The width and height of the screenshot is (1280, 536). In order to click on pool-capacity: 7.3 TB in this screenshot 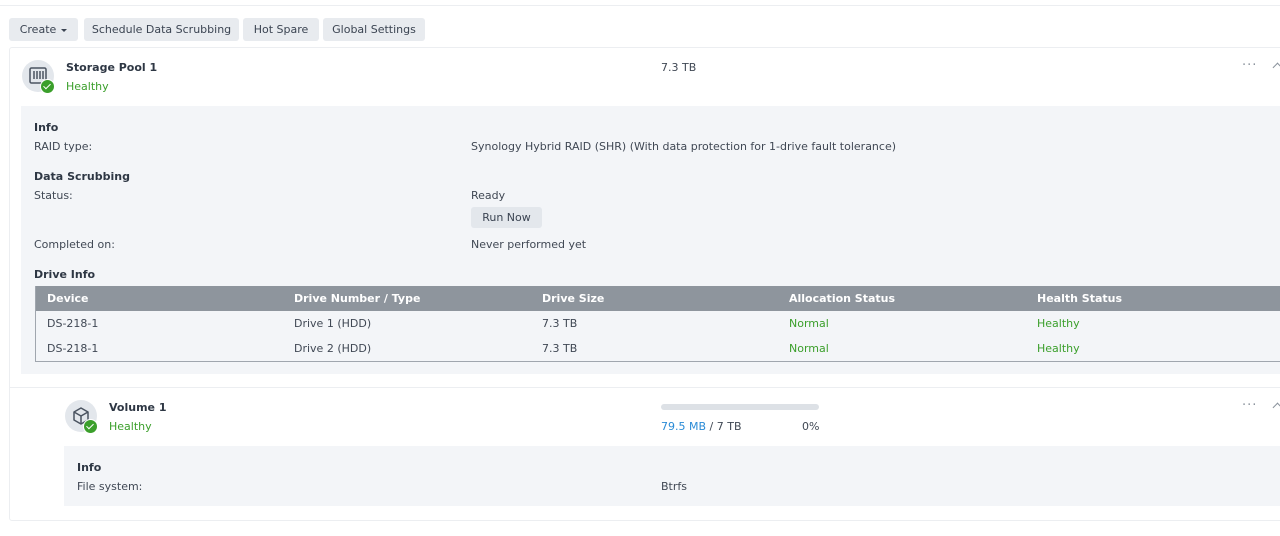, I will do `click(679, 67)`.